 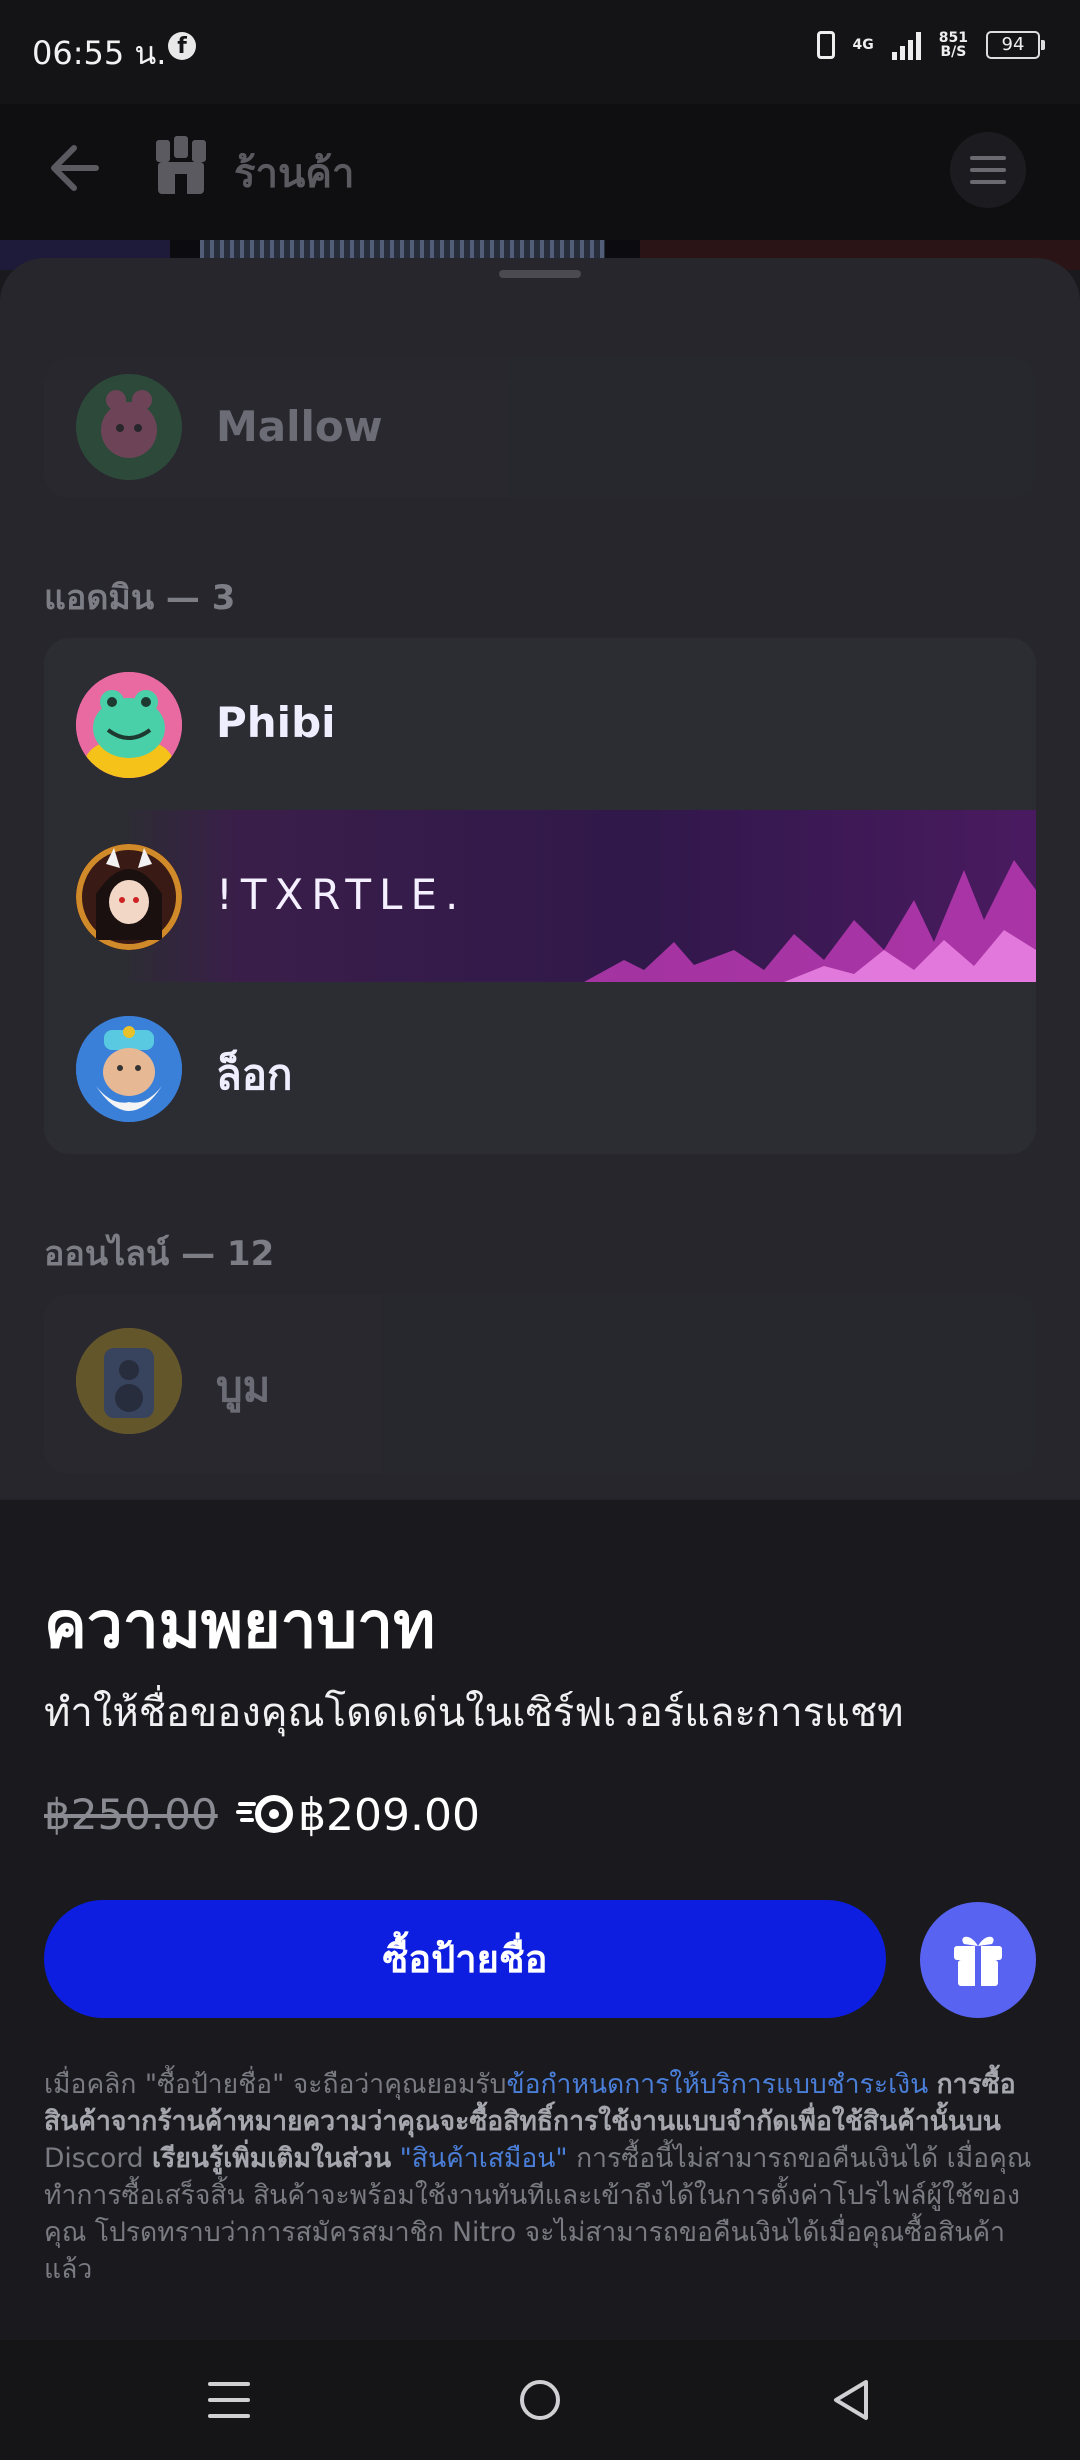 I want to click on member-card-top: Mallow, so click(x=540, y=427).